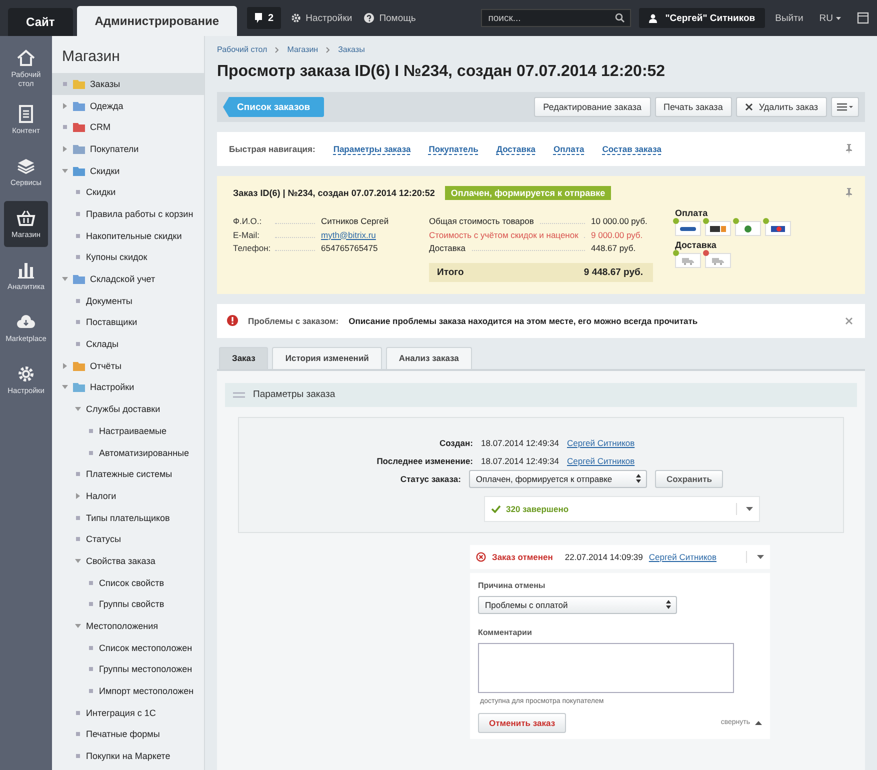 The width and height of the screenshot is (877, 770). What do you see at coordinates (128, 365) in the screenshot?
I see `sidebar-item: Отчёты` at bounding box center [128, 365].